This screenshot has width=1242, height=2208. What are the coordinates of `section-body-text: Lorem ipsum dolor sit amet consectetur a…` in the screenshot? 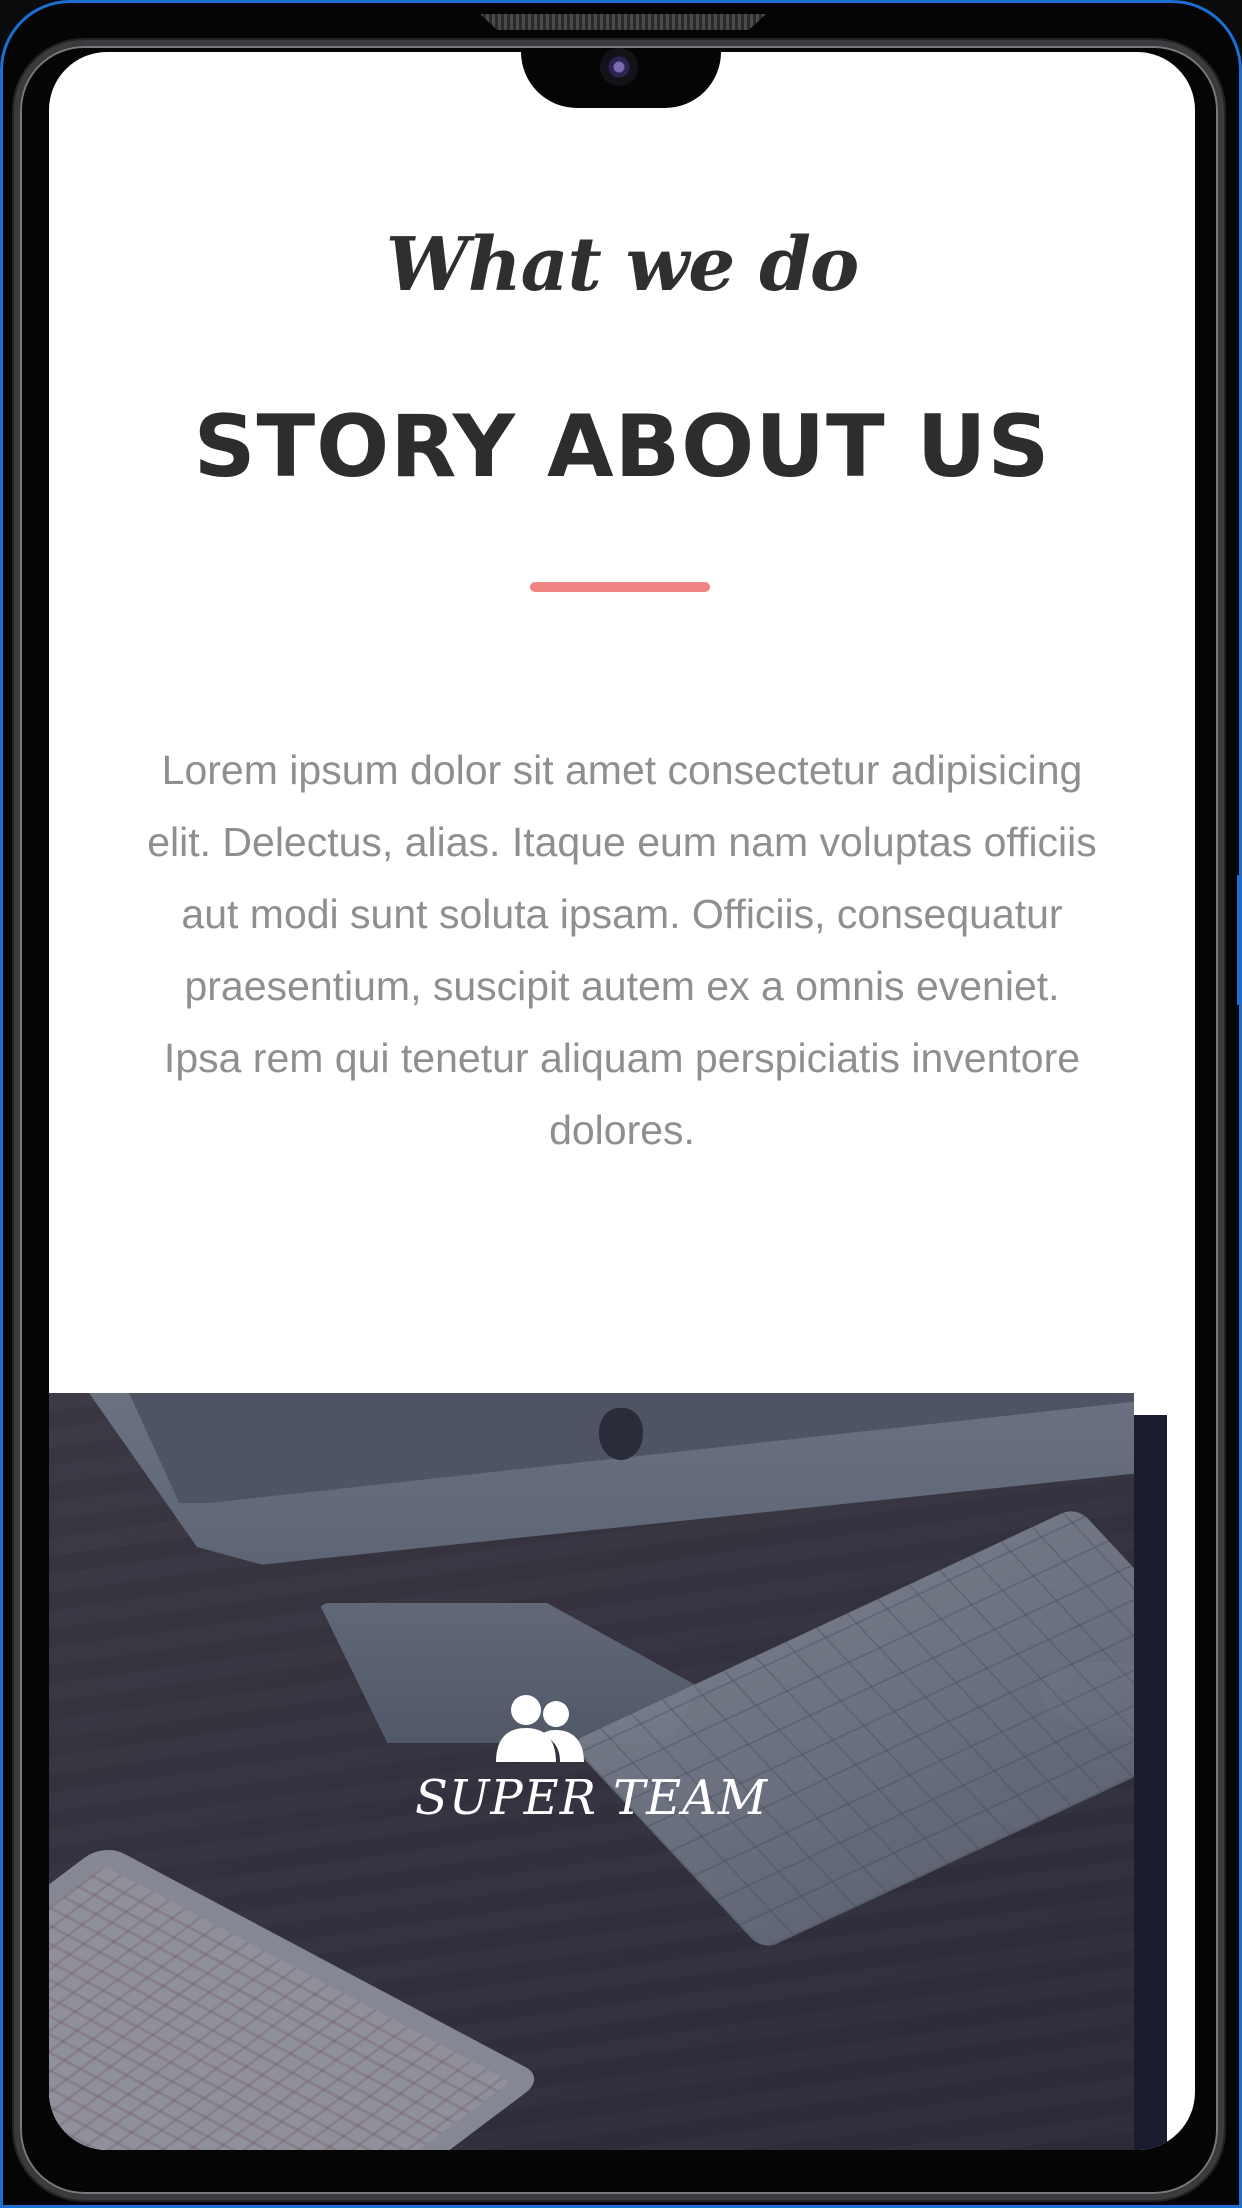 It's located at (622, 950).